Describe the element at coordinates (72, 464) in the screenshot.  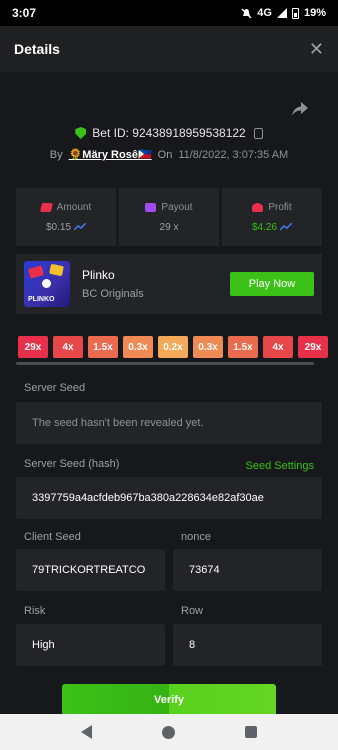
I see `server-seed-hash-label: Server Seed (hash)` at that location.